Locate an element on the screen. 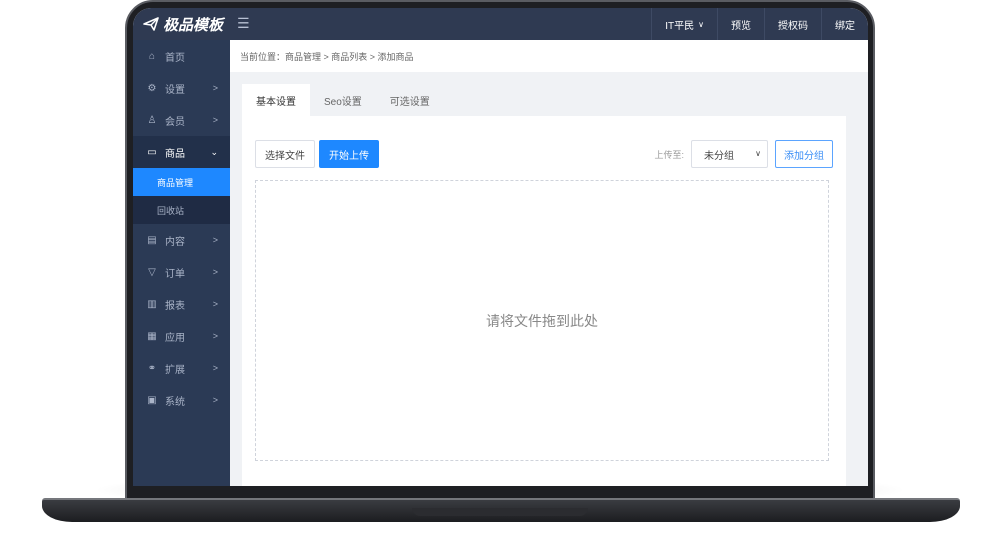 The width and height of the screenshot is (1000, 539). upload-toolbar: 选择文件 开始上传 上传至: 未分组 ∨ 添加分组 is located at coordinates (544, 154).